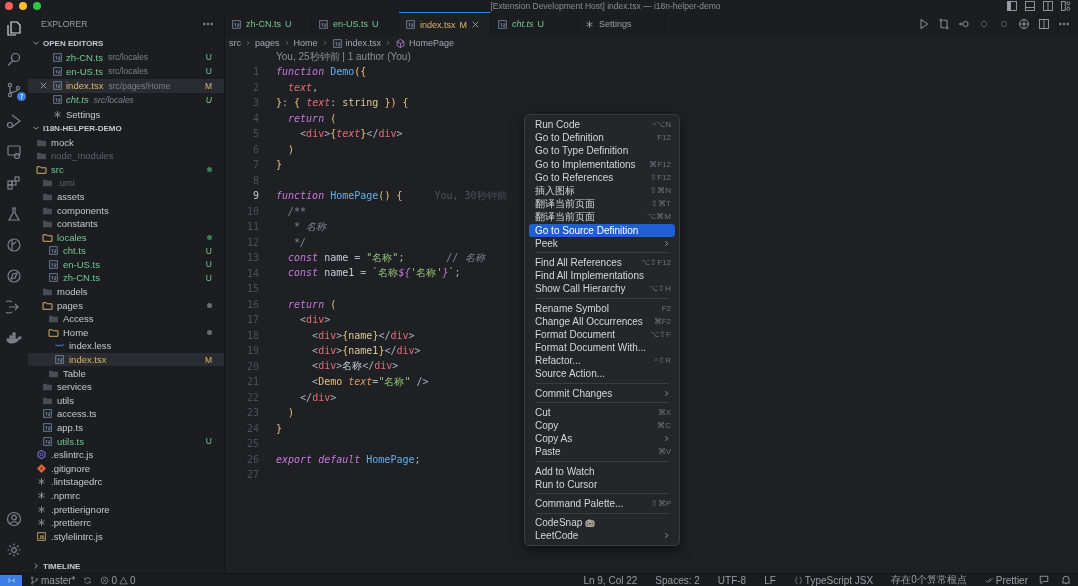  What do you see at coordinates (126, 223) in the screenshot?
I see `tree-item: constants` at bounding box center [126, 223].